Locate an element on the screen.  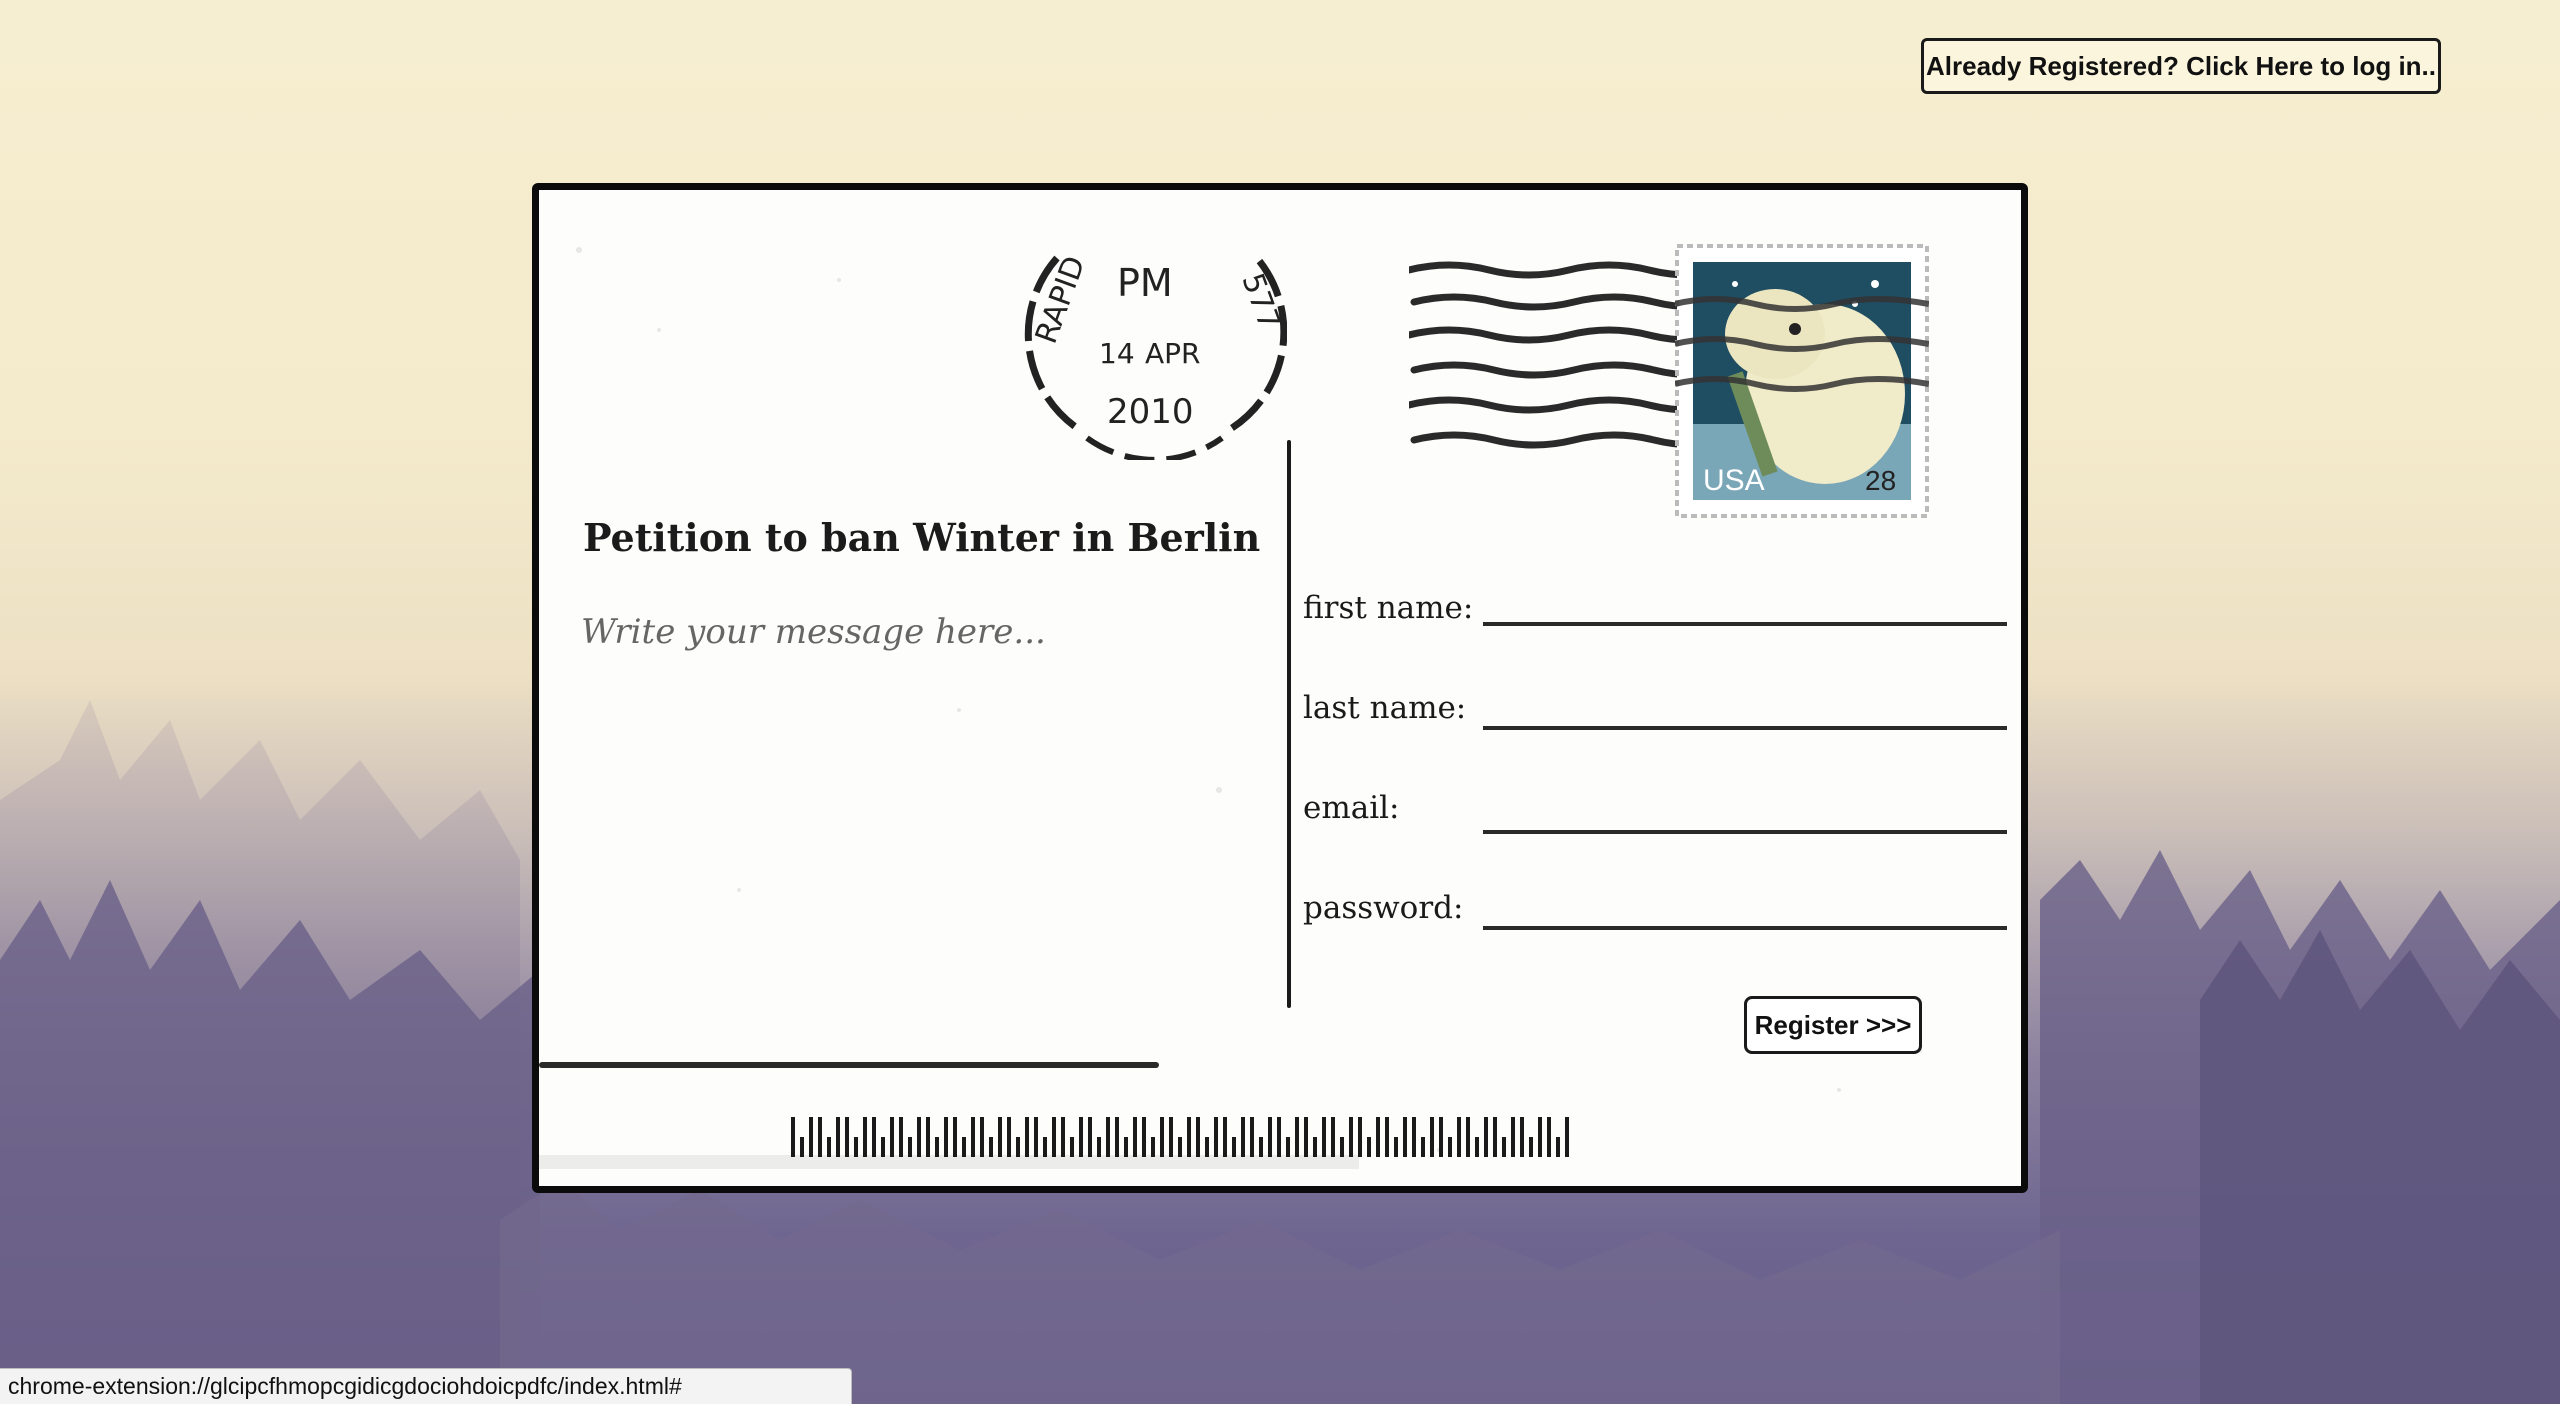
postmark-icon: RAPID 577 PM 14 APR 2010 is located at coordinates (1155, 356).